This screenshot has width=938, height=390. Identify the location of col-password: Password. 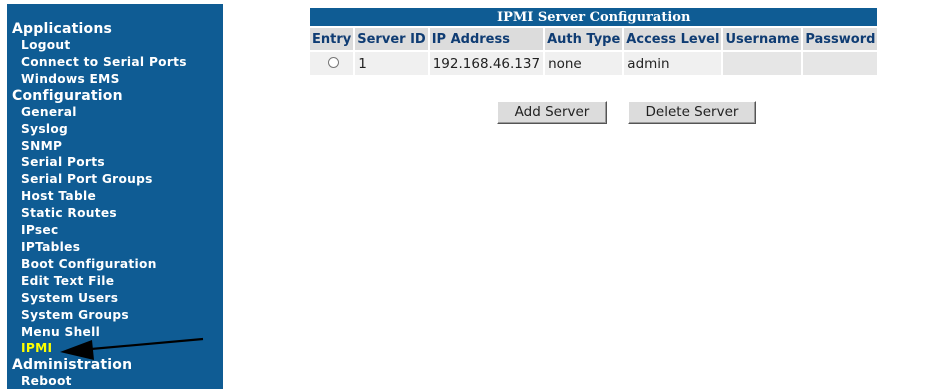
(840, 39).